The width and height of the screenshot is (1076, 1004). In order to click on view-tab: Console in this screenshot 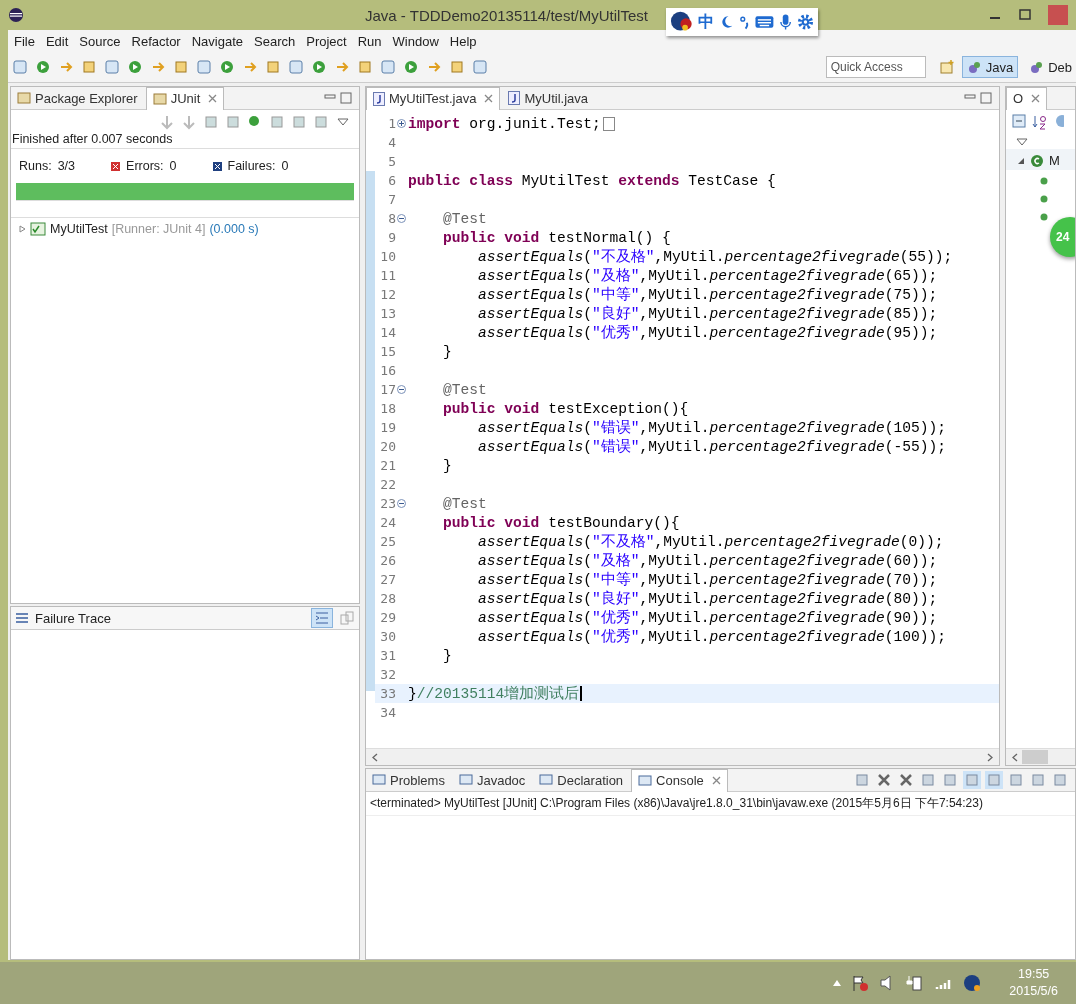, I will do `click(679, 780)`.